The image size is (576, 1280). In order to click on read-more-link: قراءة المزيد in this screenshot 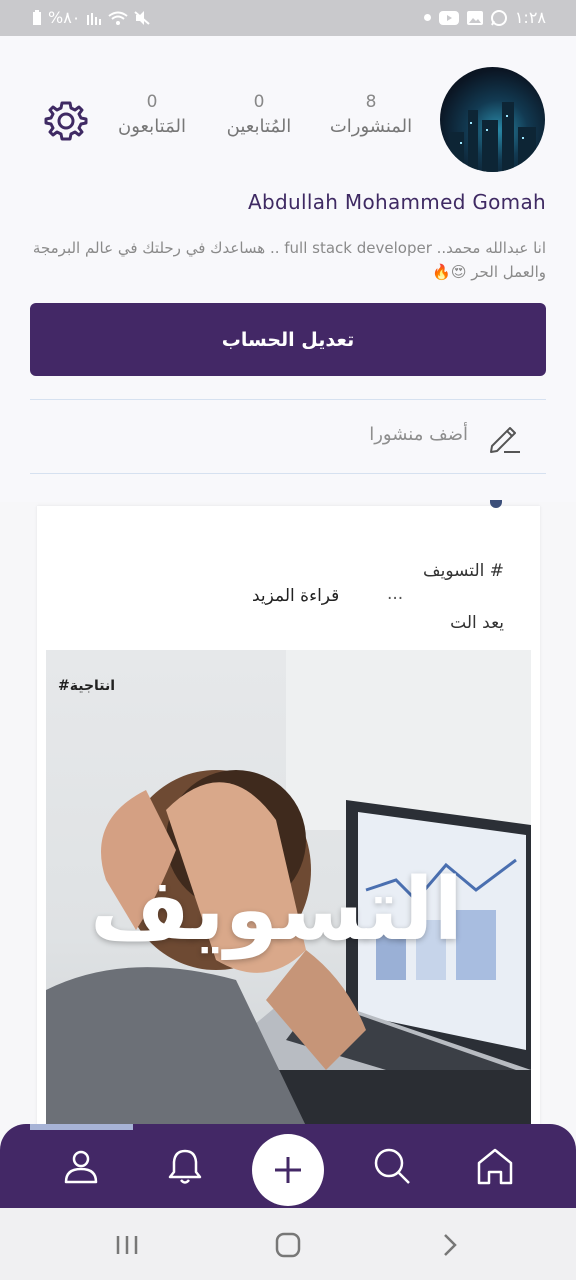, I will do `click(295, 596)`.